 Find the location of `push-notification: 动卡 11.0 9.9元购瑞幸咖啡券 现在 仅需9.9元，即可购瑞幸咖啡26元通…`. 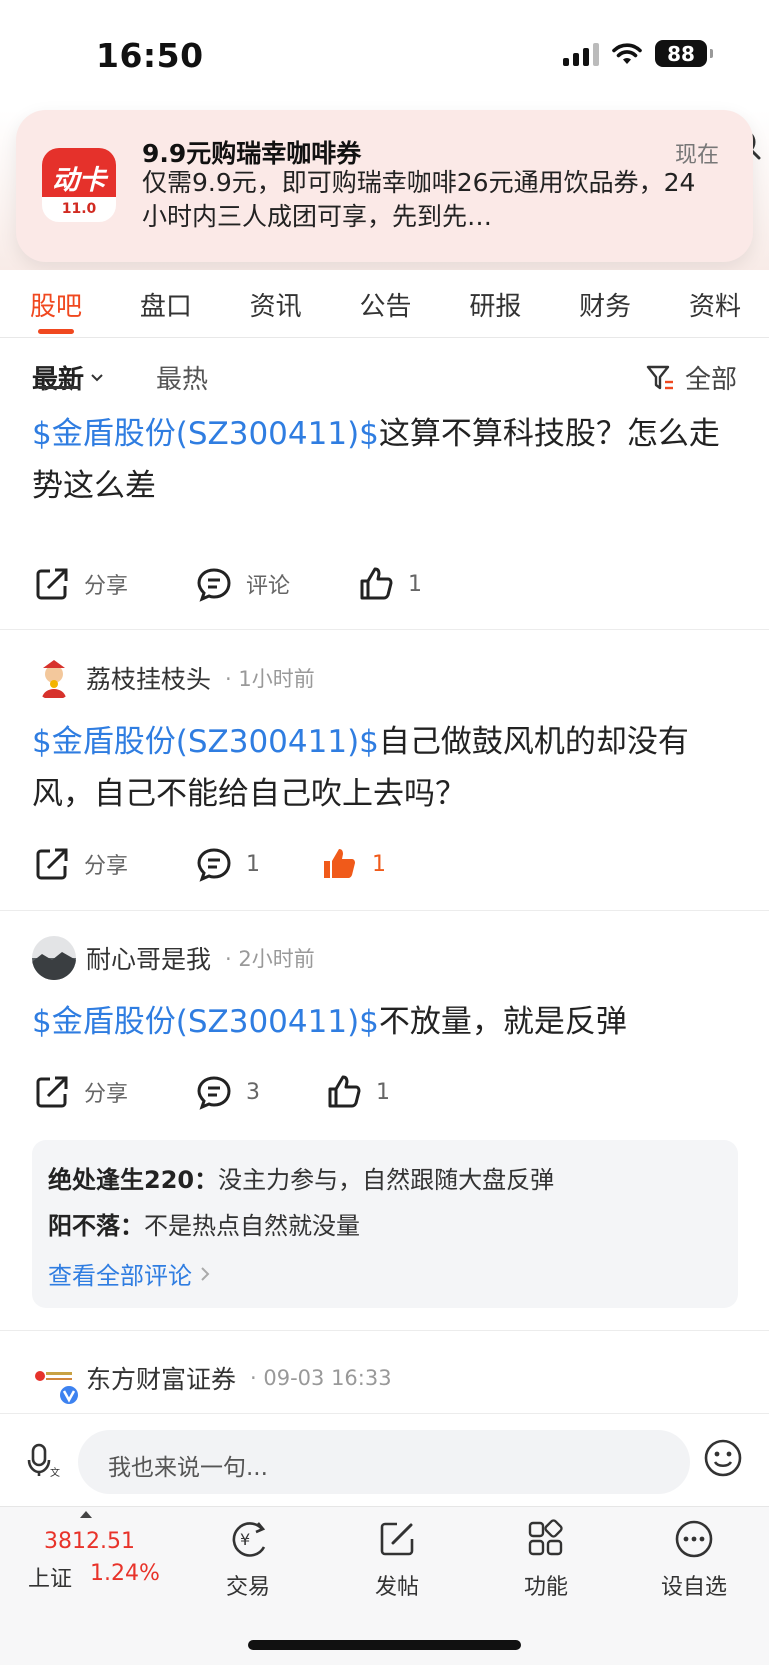

push-notification: 动卡 11.0 9.9元购瑞幸咖啡券 现在 仅需9.9元，即可购瑞幸咖啡26元通… is located at coordinates (384, 186).